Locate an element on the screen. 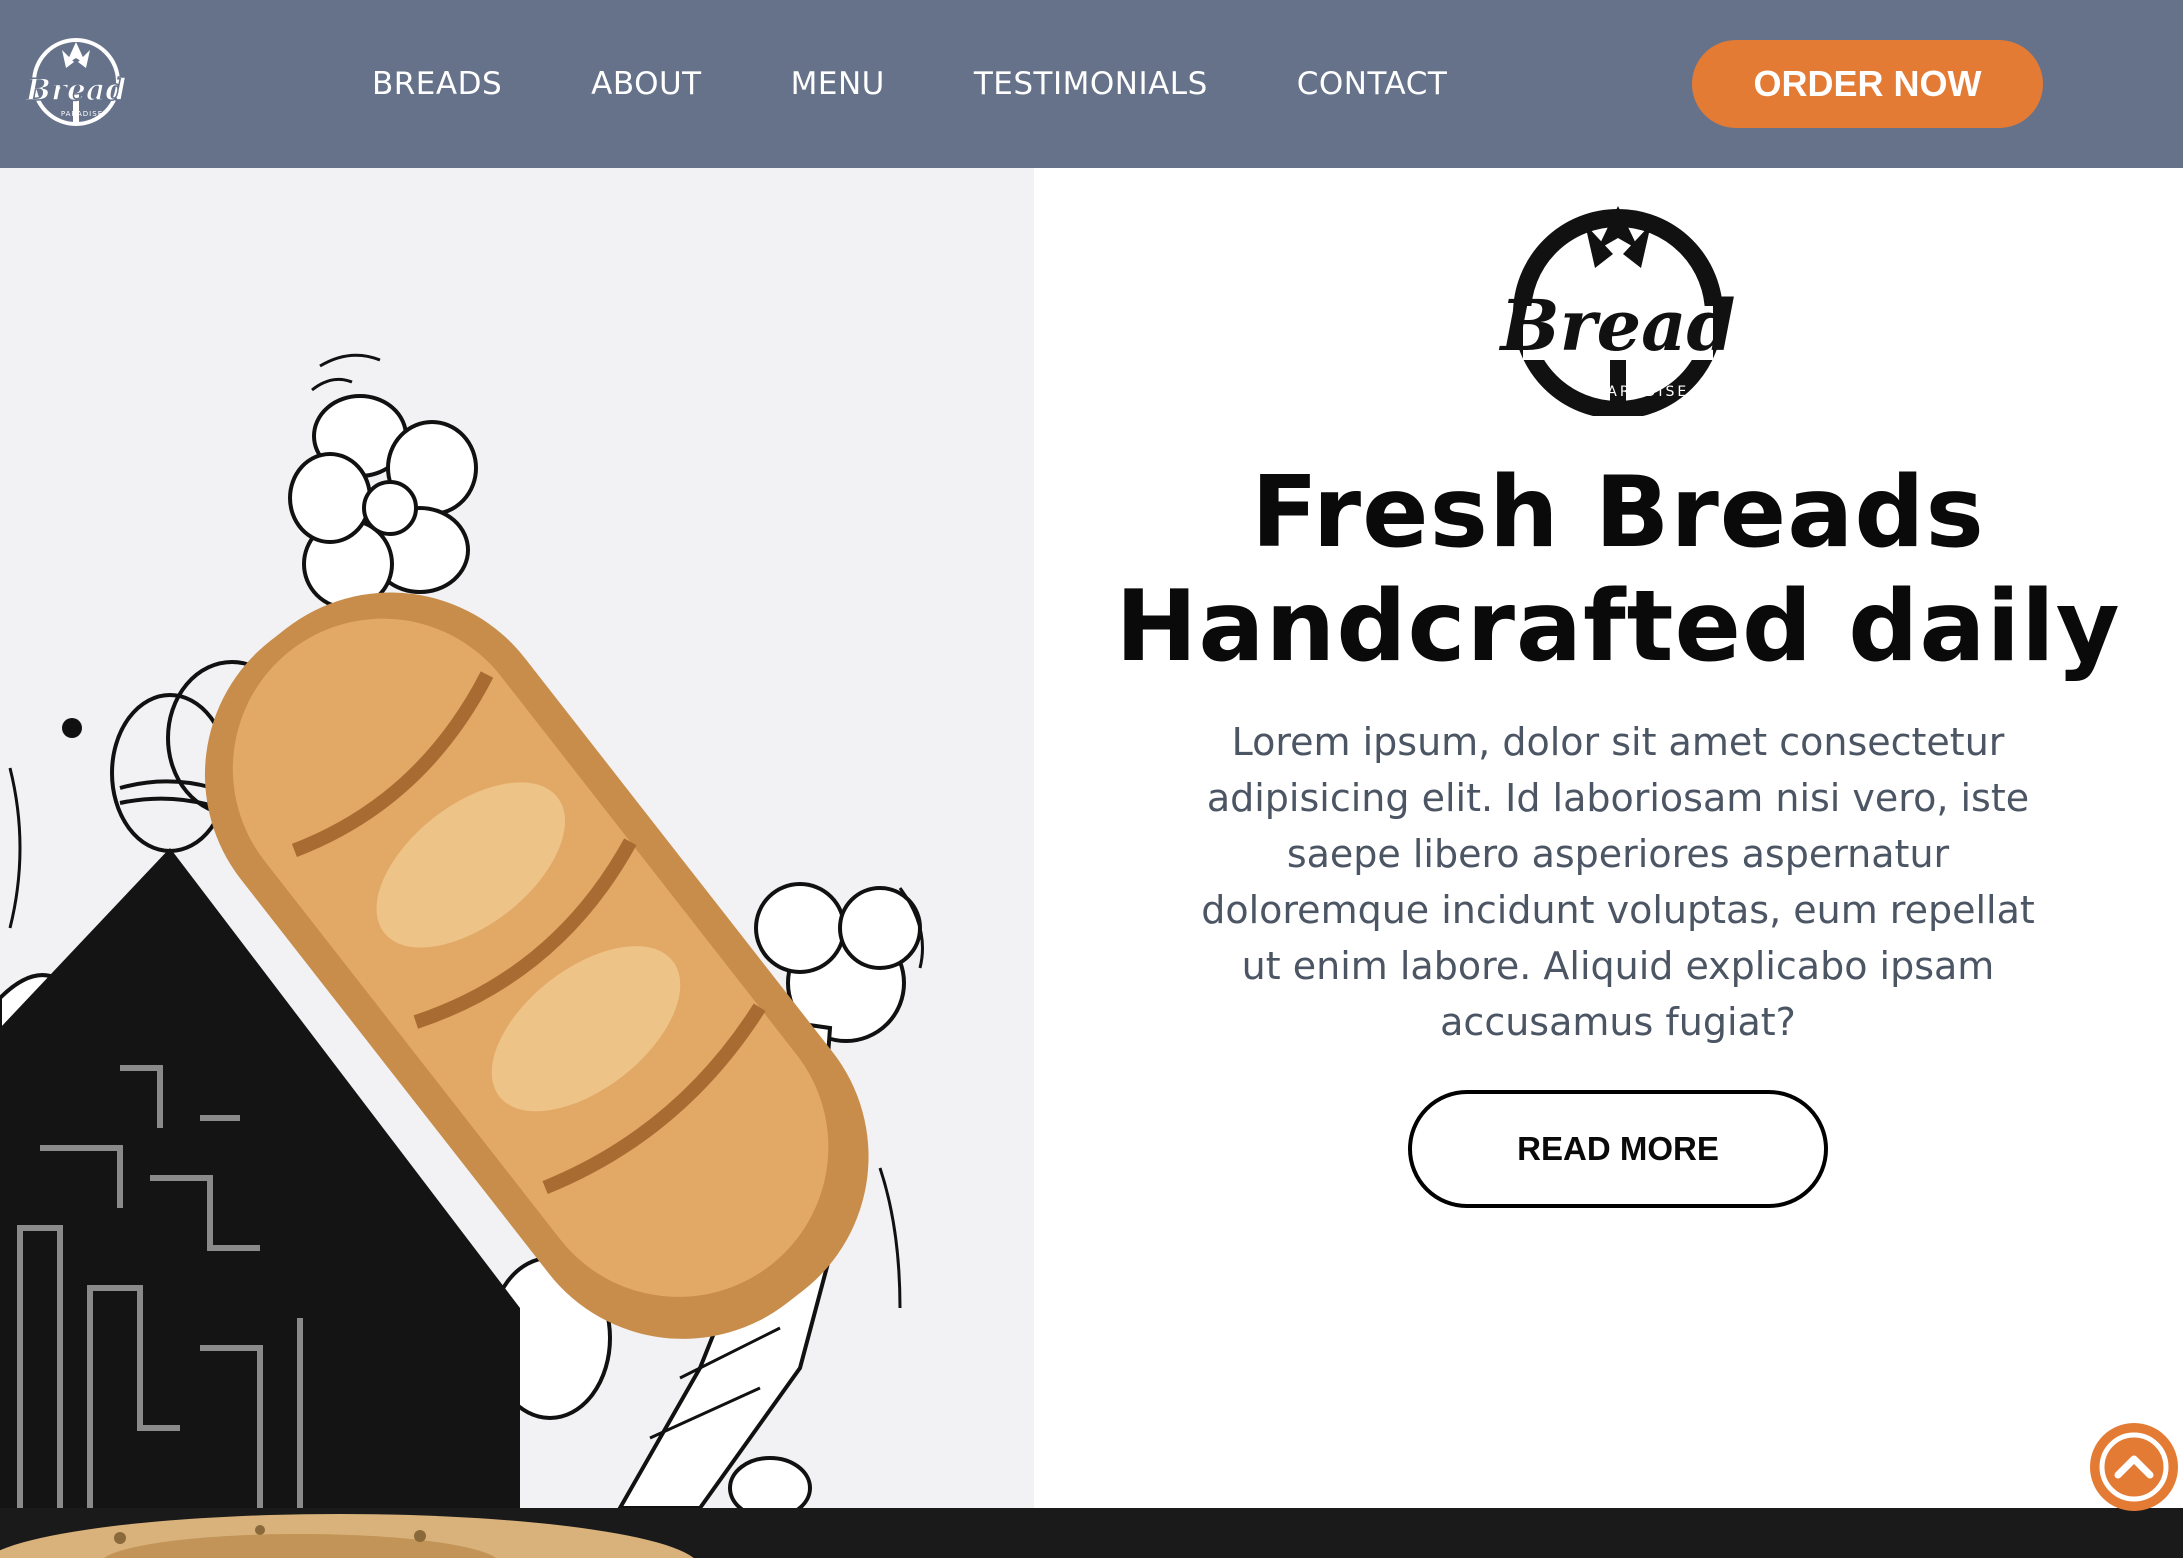  hero-title: Fresh Breads Handcrafted daily is located at coordinates (1608, 570).